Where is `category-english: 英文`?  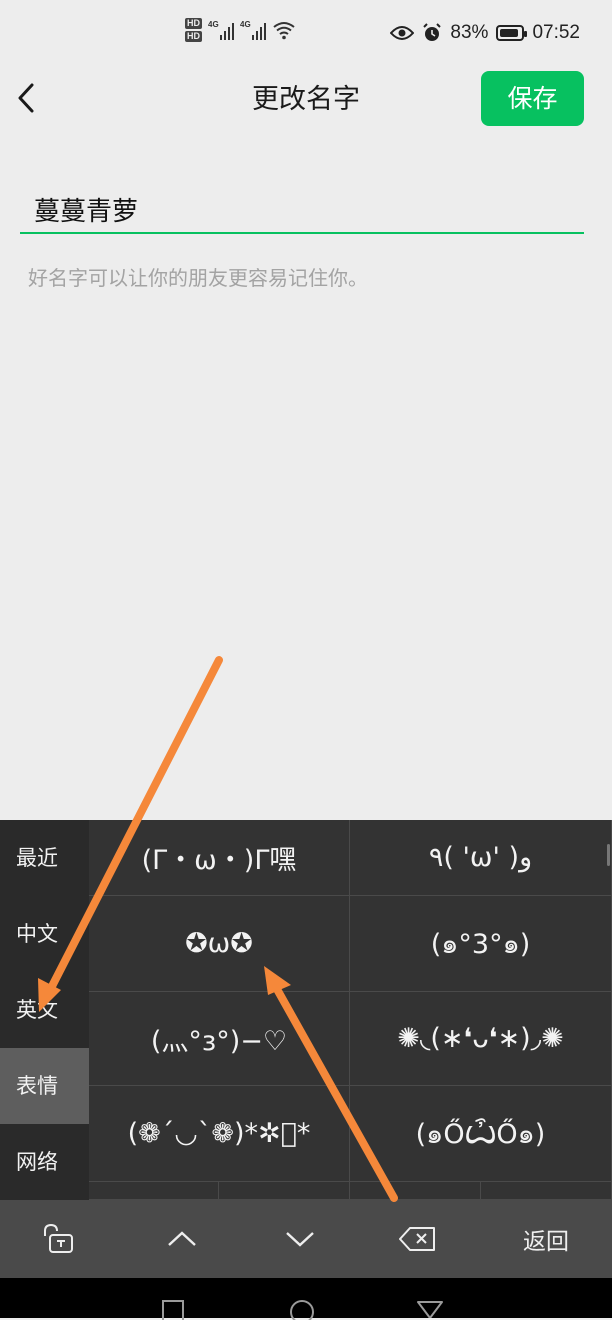 category-english: 英文 is located at coordinates (44, 1010).